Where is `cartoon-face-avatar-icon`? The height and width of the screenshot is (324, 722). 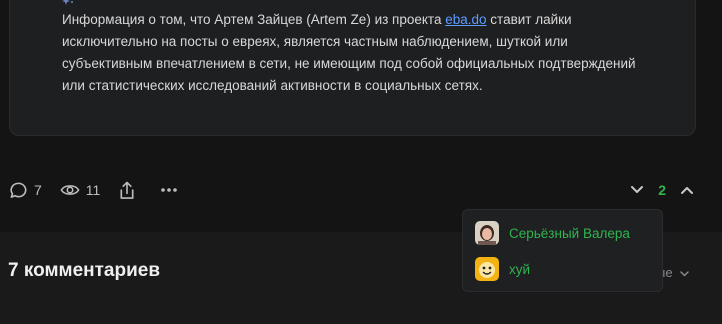 cartoon-face-avatar-icon is located at coordinates (487, 269).